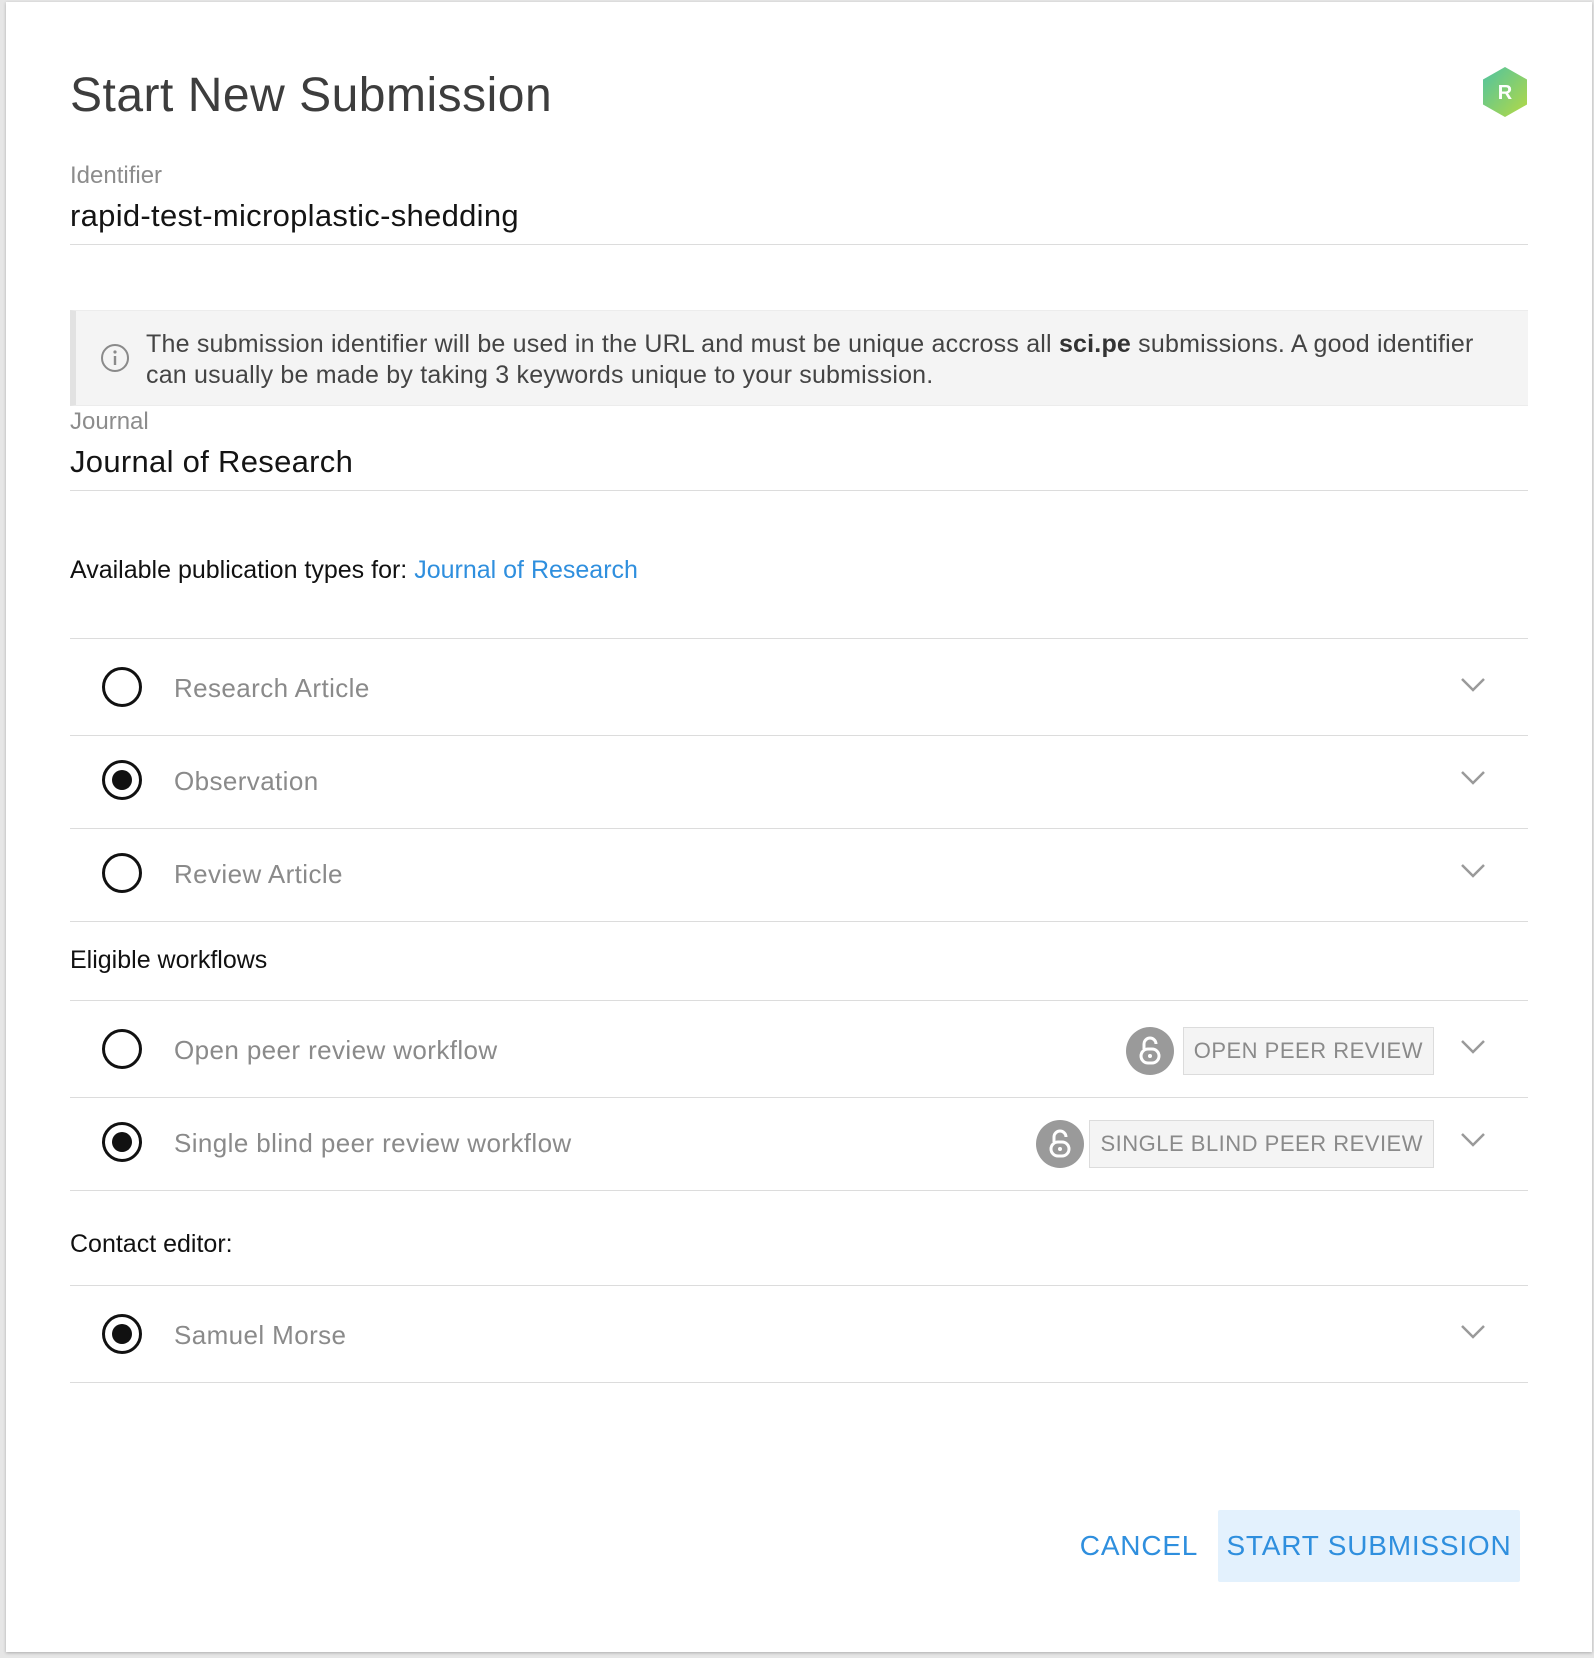  What do you see at coordinates (311, 95) in the screenshot?
I see `dialog-title: Start New Submission` at bounding box center [311, 95].